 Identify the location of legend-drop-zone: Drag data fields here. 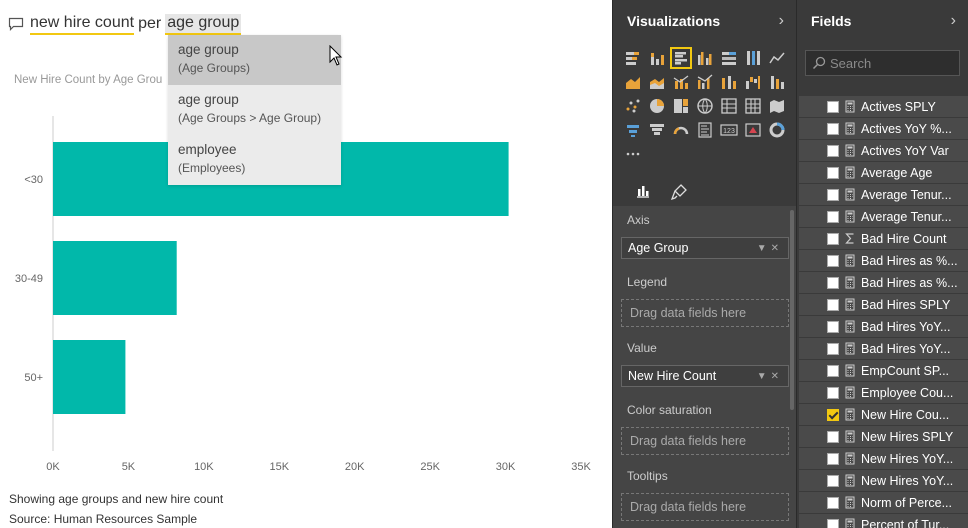
(705, 313).